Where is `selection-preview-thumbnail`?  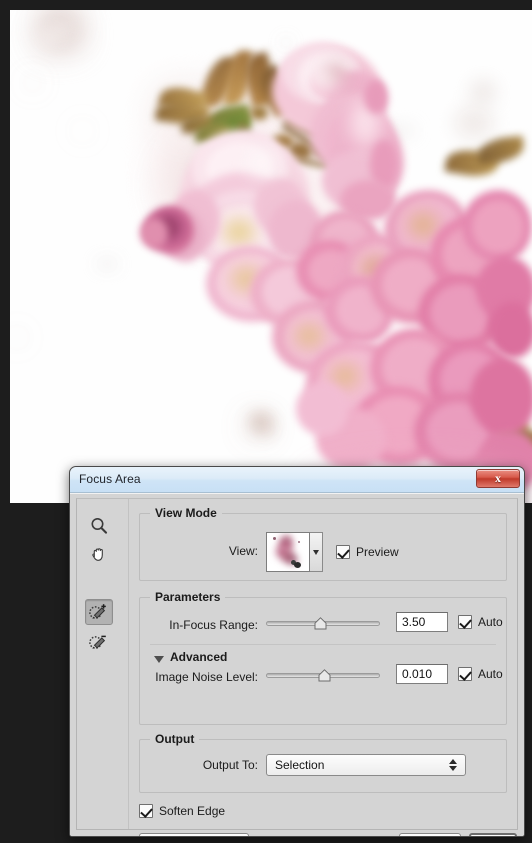 selection-preview-thumbnail is located at coordinates (288, 552).